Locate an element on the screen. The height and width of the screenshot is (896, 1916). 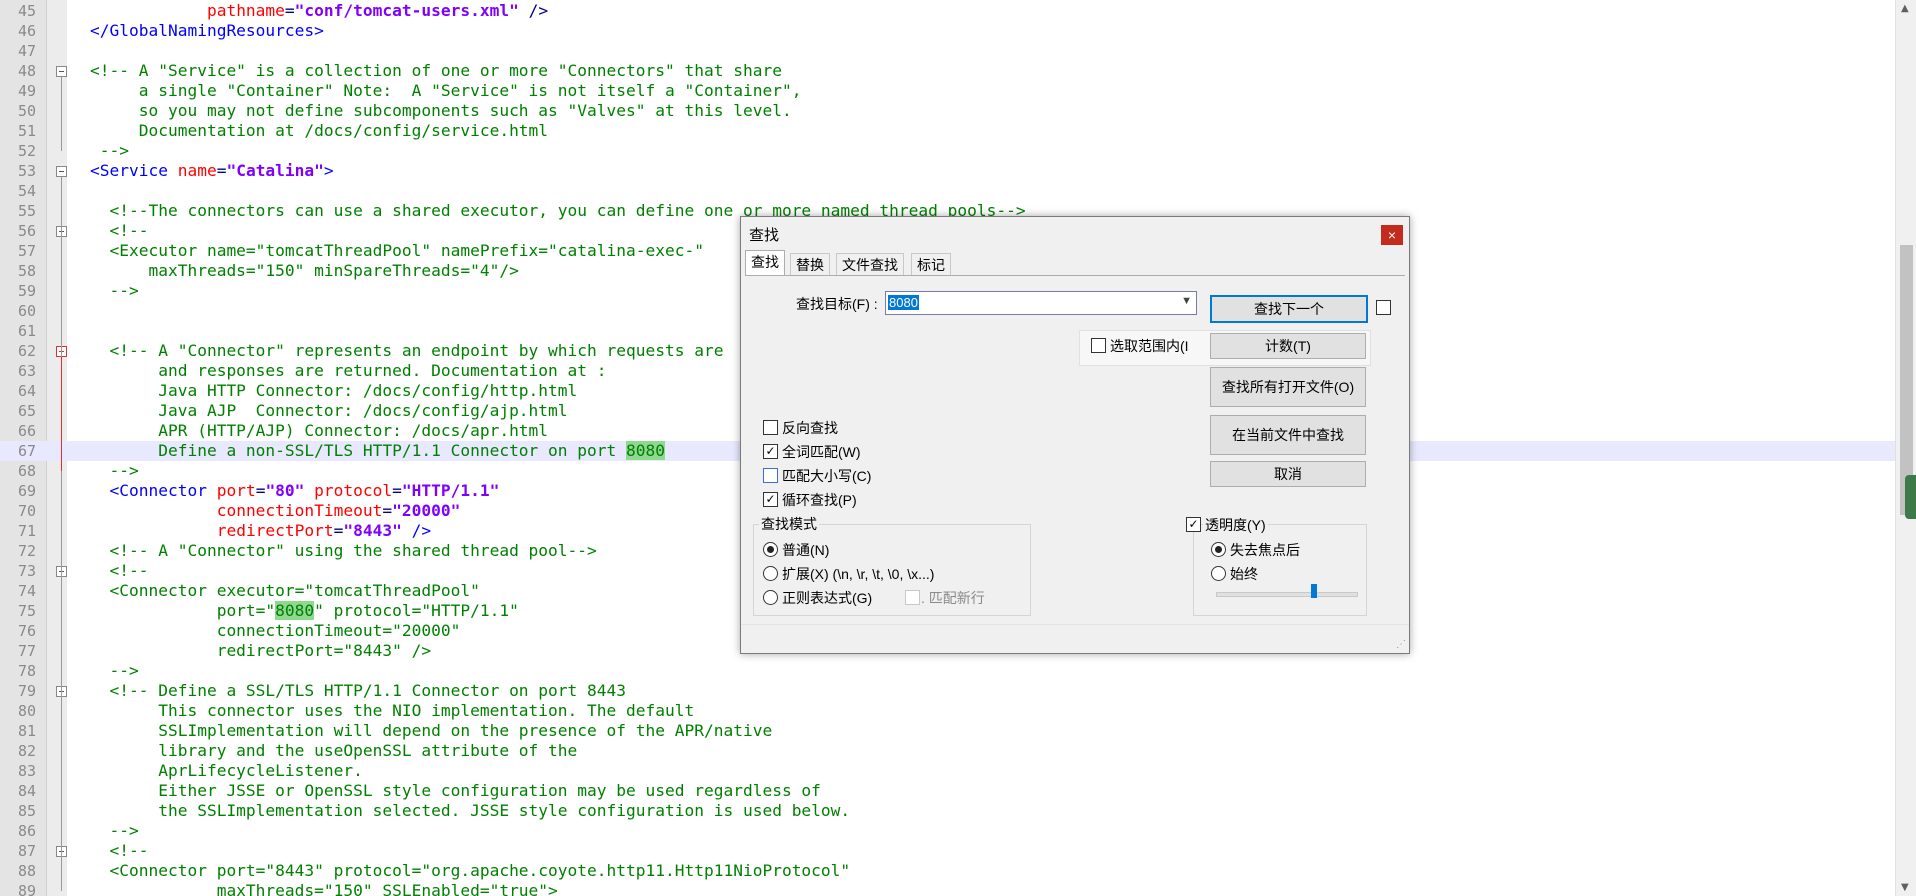
find-next-button: 查找下一个 is located at coordinates (1289, 309).